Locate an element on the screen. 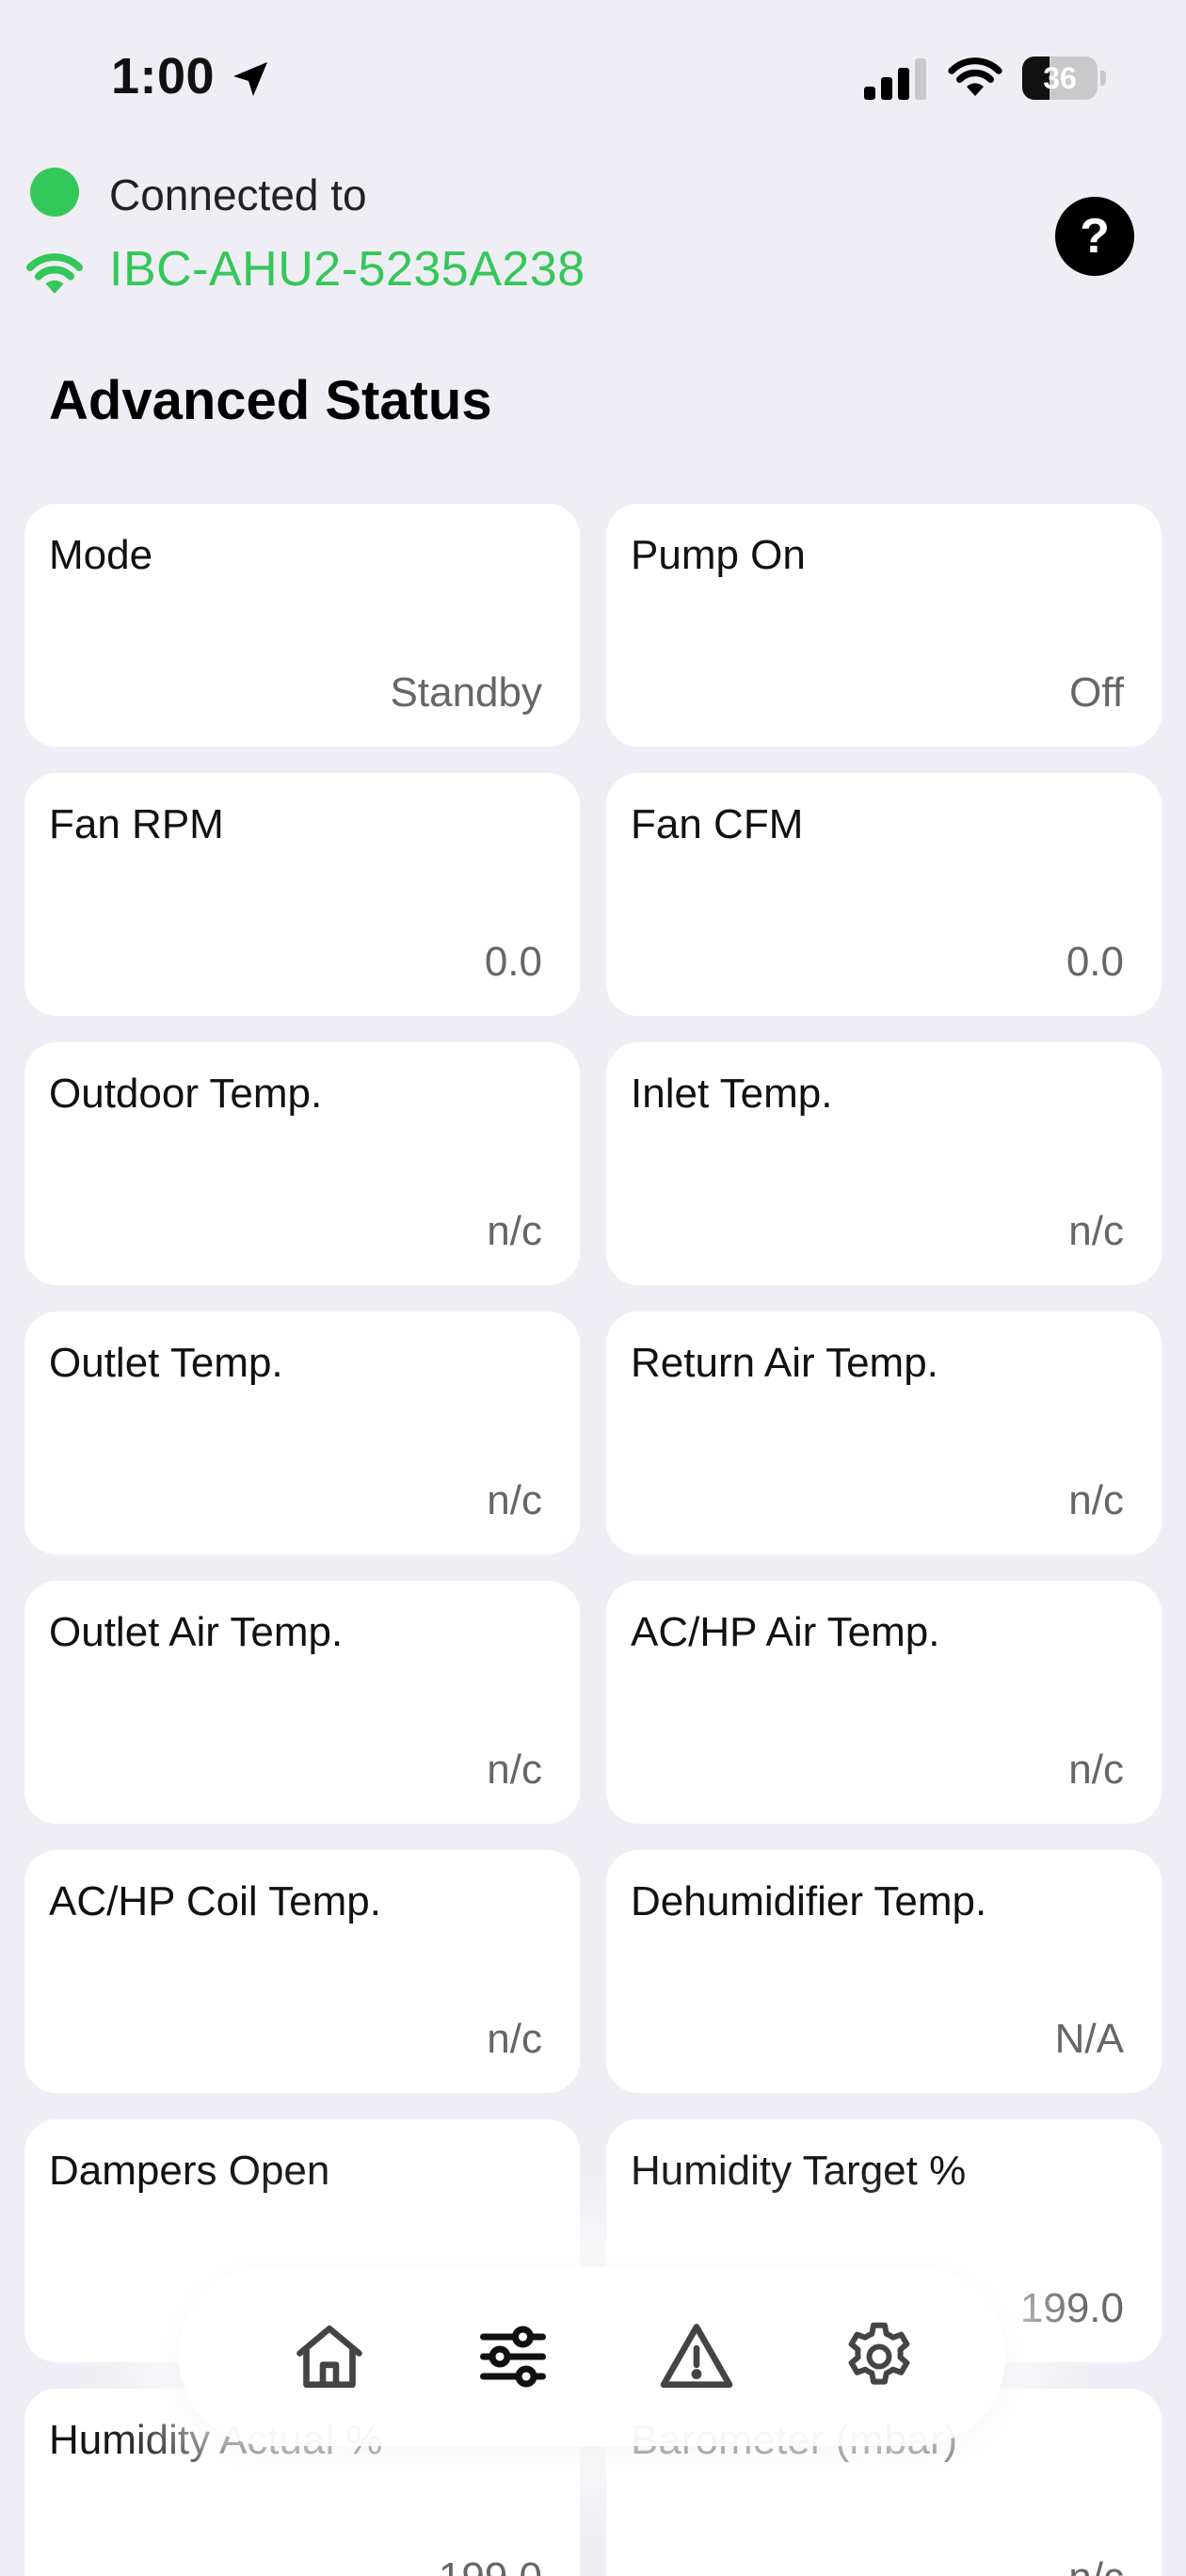 The height and width of the screenshot is (2576, 1186). status-card-ac-hp-coil-temp: AC/HP Coil Temp. n/c is located at coordinates (302, 1971).